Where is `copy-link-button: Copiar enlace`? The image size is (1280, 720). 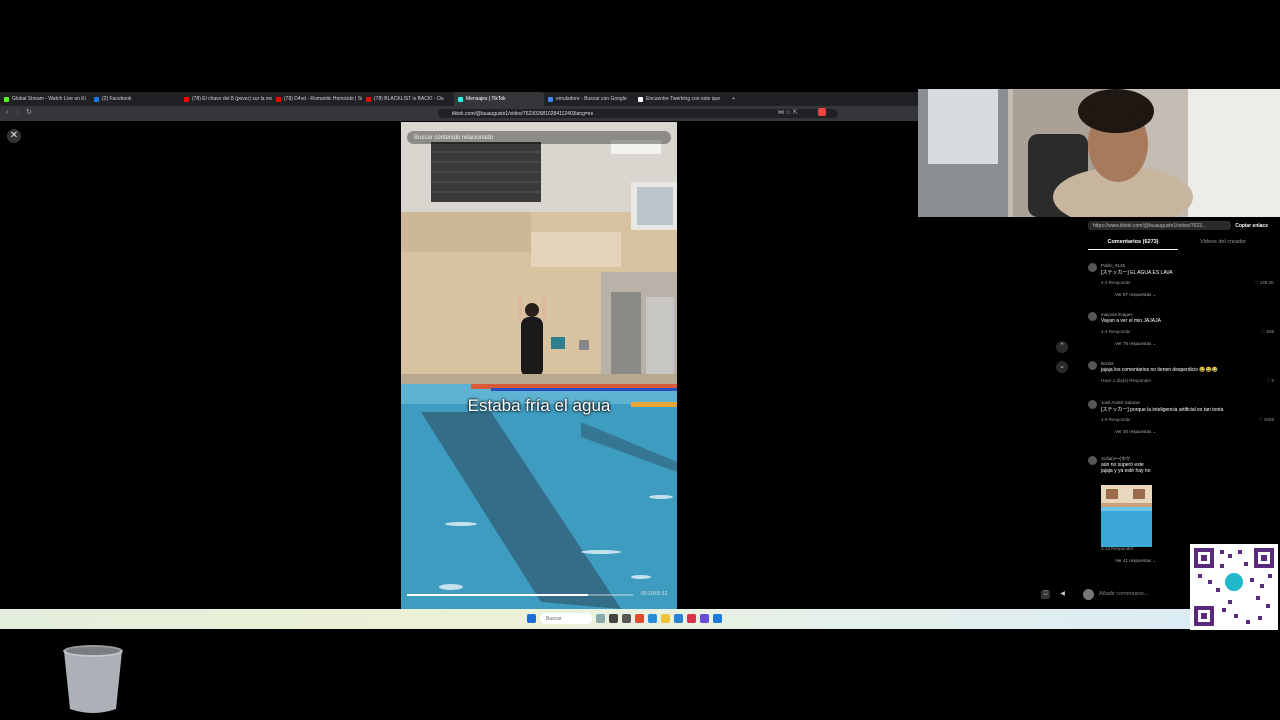 copy-link-button: Copiar enlace is located at coordinates (1251, 226).